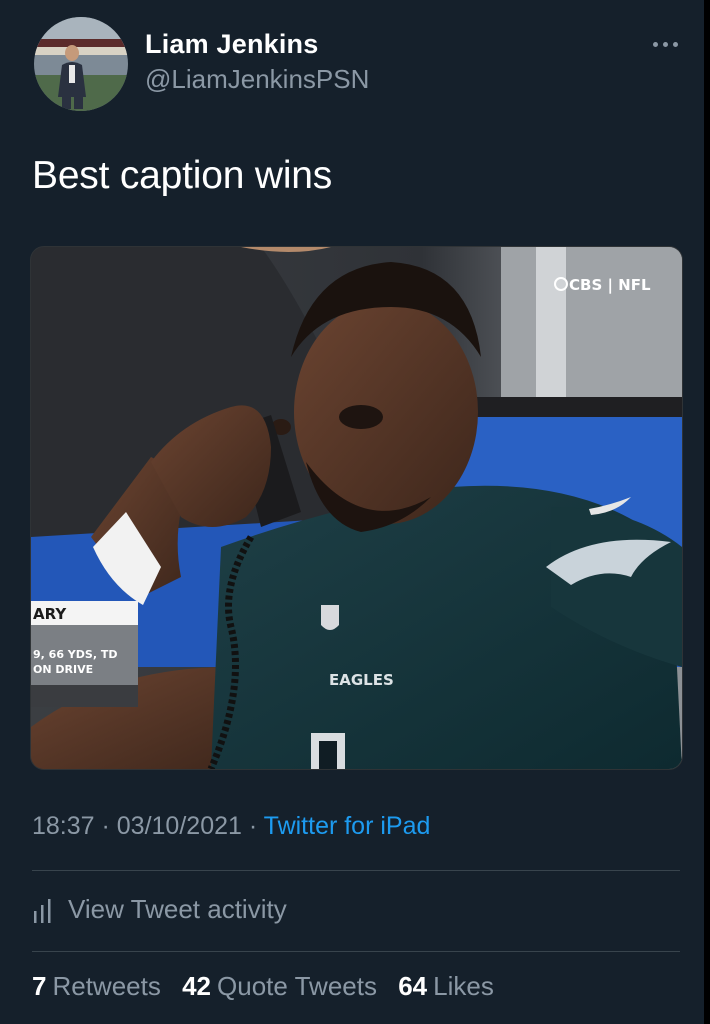 This screenshot has height=1024, width=710. What do you see at coordinates (42, 911) in the screenshot?
I see `bar-chart-icon` at bounding box center [42, 911].